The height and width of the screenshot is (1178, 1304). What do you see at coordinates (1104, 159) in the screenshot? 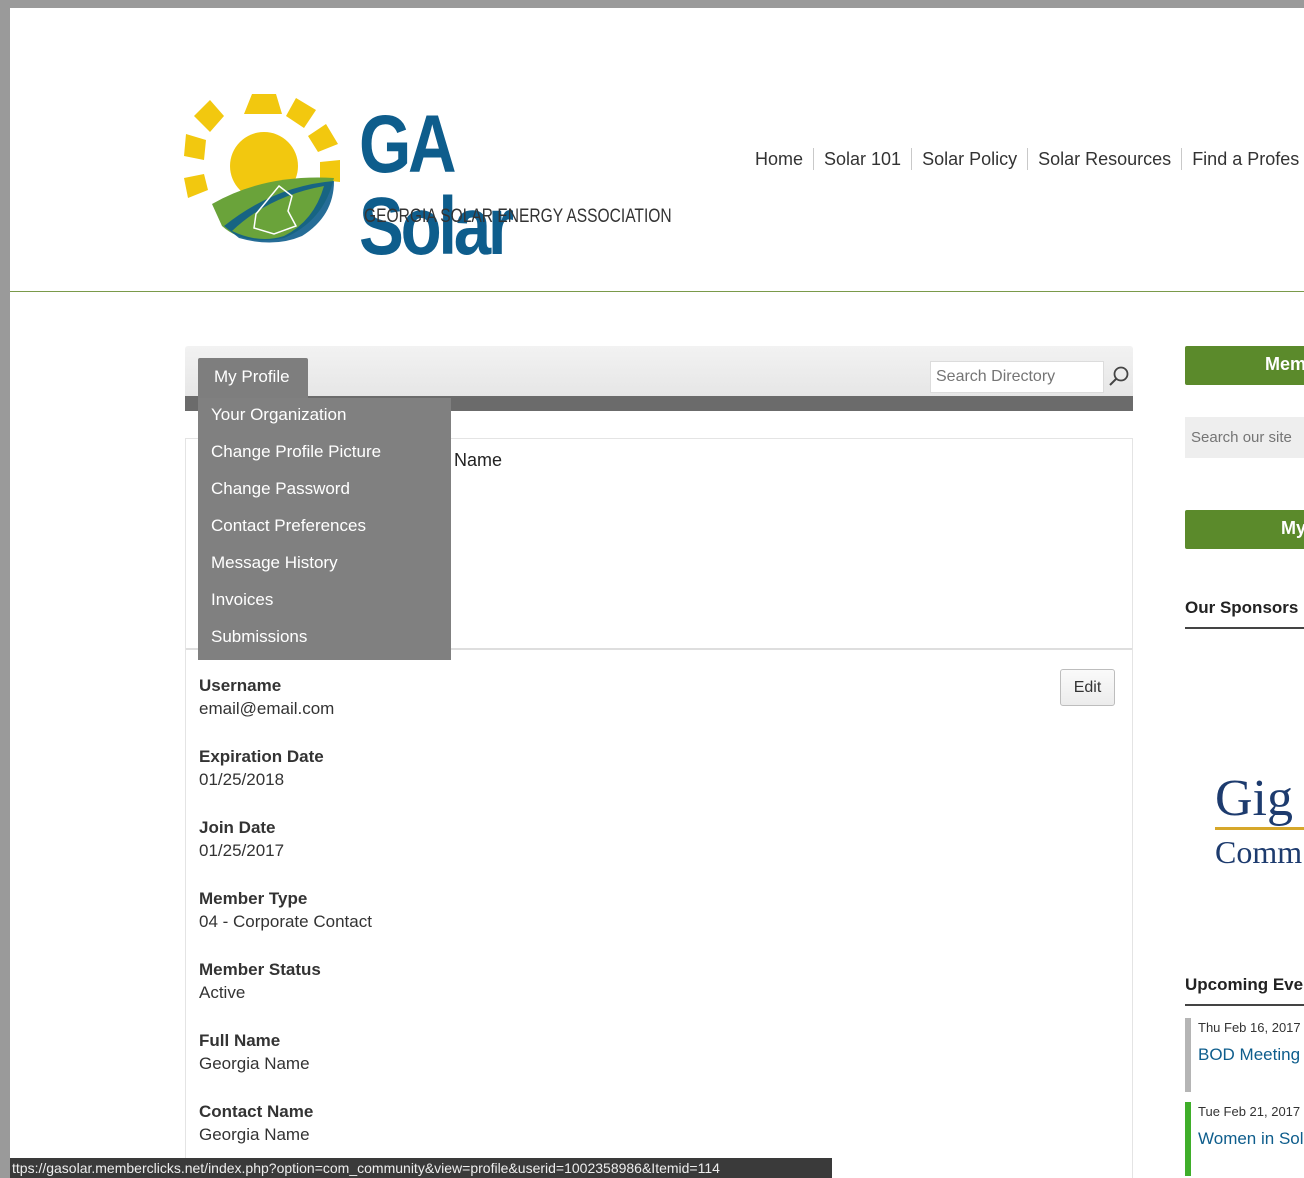
I see `nav-solar-resources: Solar Resources` at bounding box center [1104, 159].